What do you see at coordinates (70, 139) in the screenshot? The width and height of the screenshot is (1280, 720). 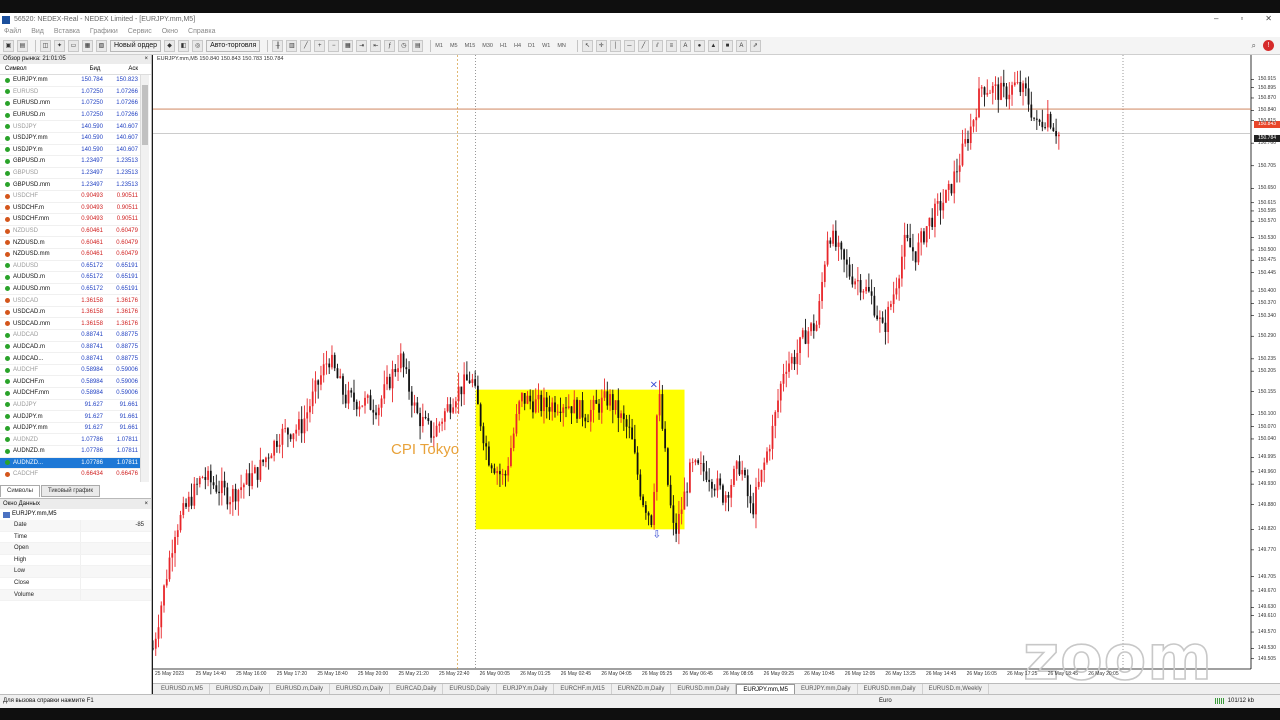 I see `market-watch-row: USDJPY.mm 140.590 140.607` at bounding box center [70, 139].